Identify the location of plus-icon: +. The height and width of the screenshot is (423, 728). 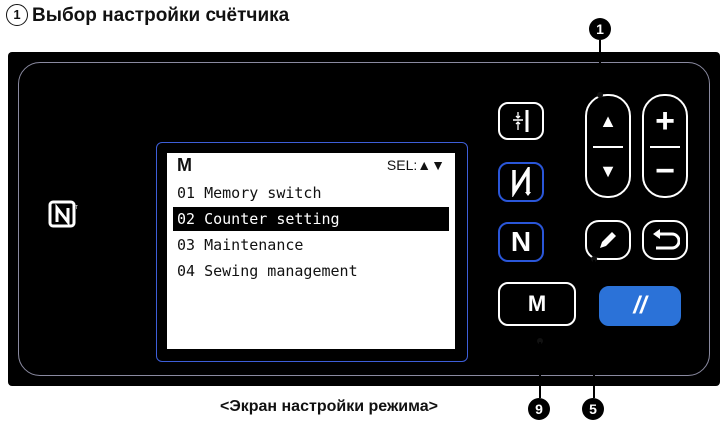
(665, 120).